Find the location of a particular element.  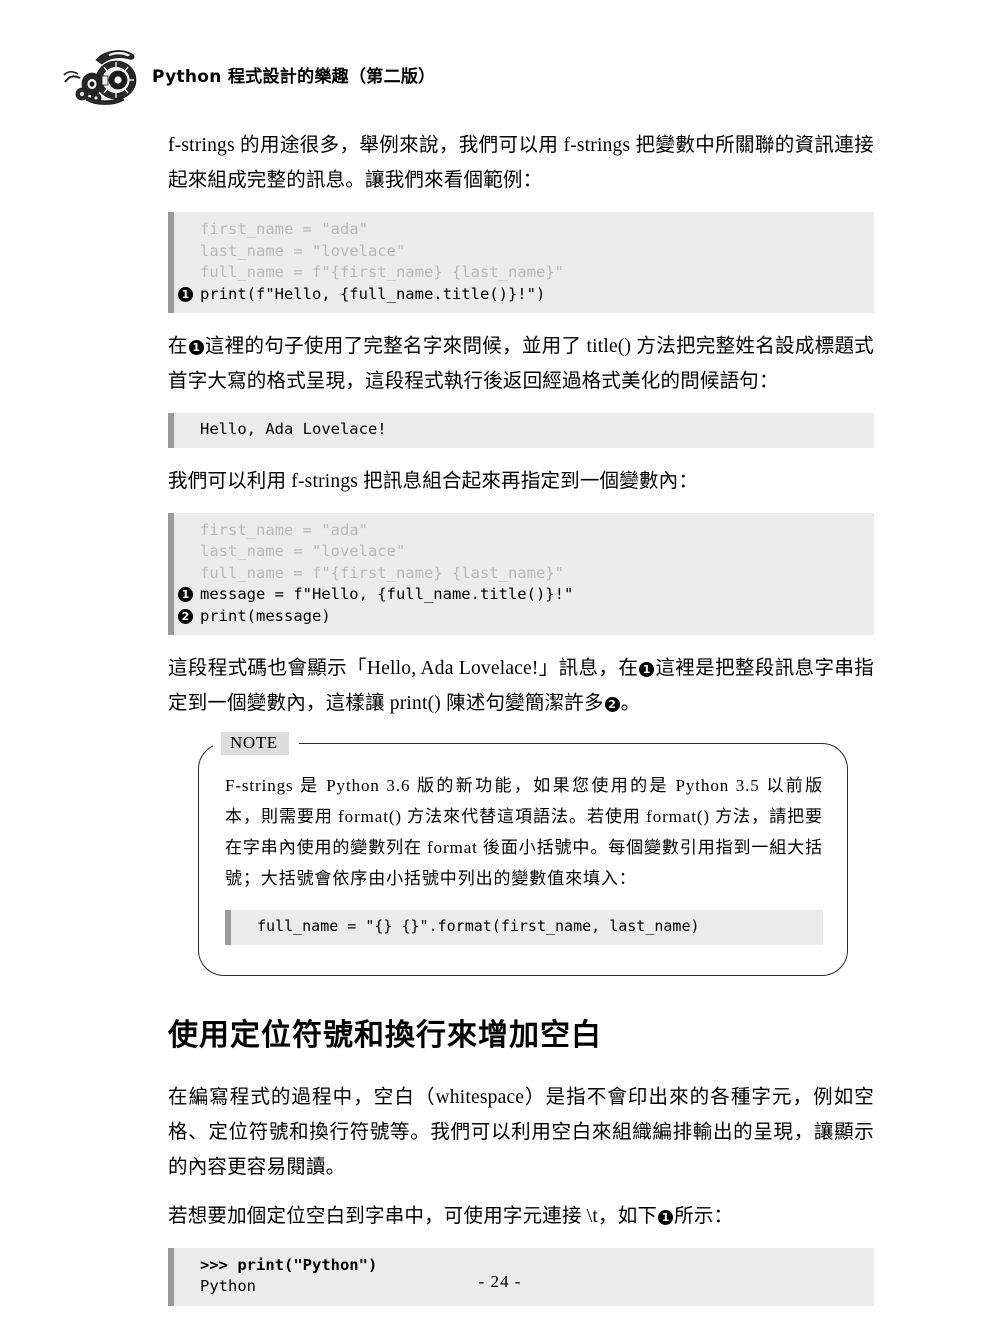

page-footer: - 24 - is located at coordinates (500, 1282).